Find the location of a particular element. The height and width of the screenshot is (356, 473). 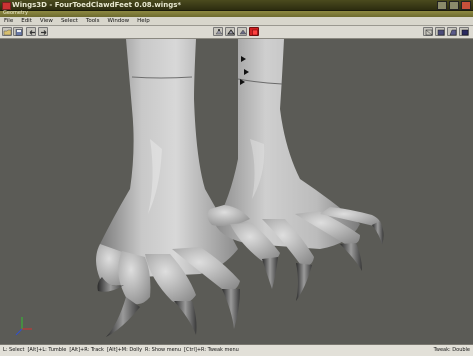

maximize-button is located at coordinates (454, 5).